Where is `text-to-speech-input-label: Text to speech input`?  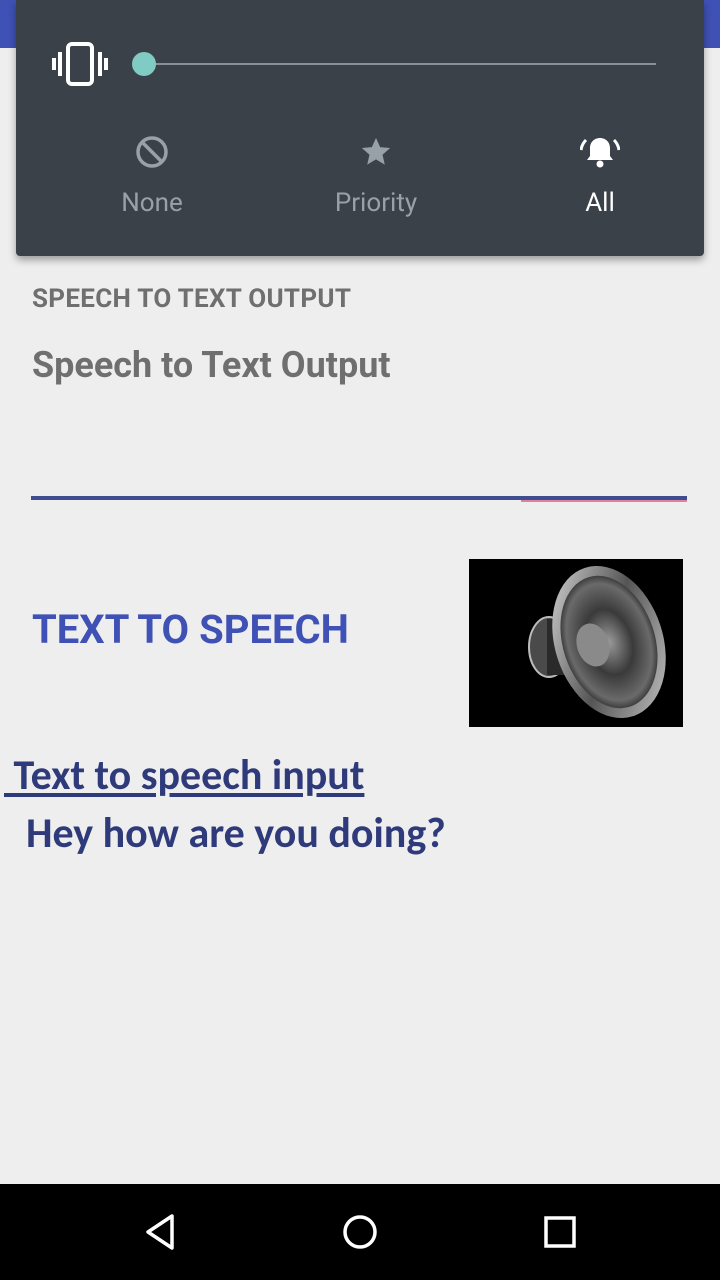 text-to-speech-input-label: Text to speech input is located at coordinates (184, 775).